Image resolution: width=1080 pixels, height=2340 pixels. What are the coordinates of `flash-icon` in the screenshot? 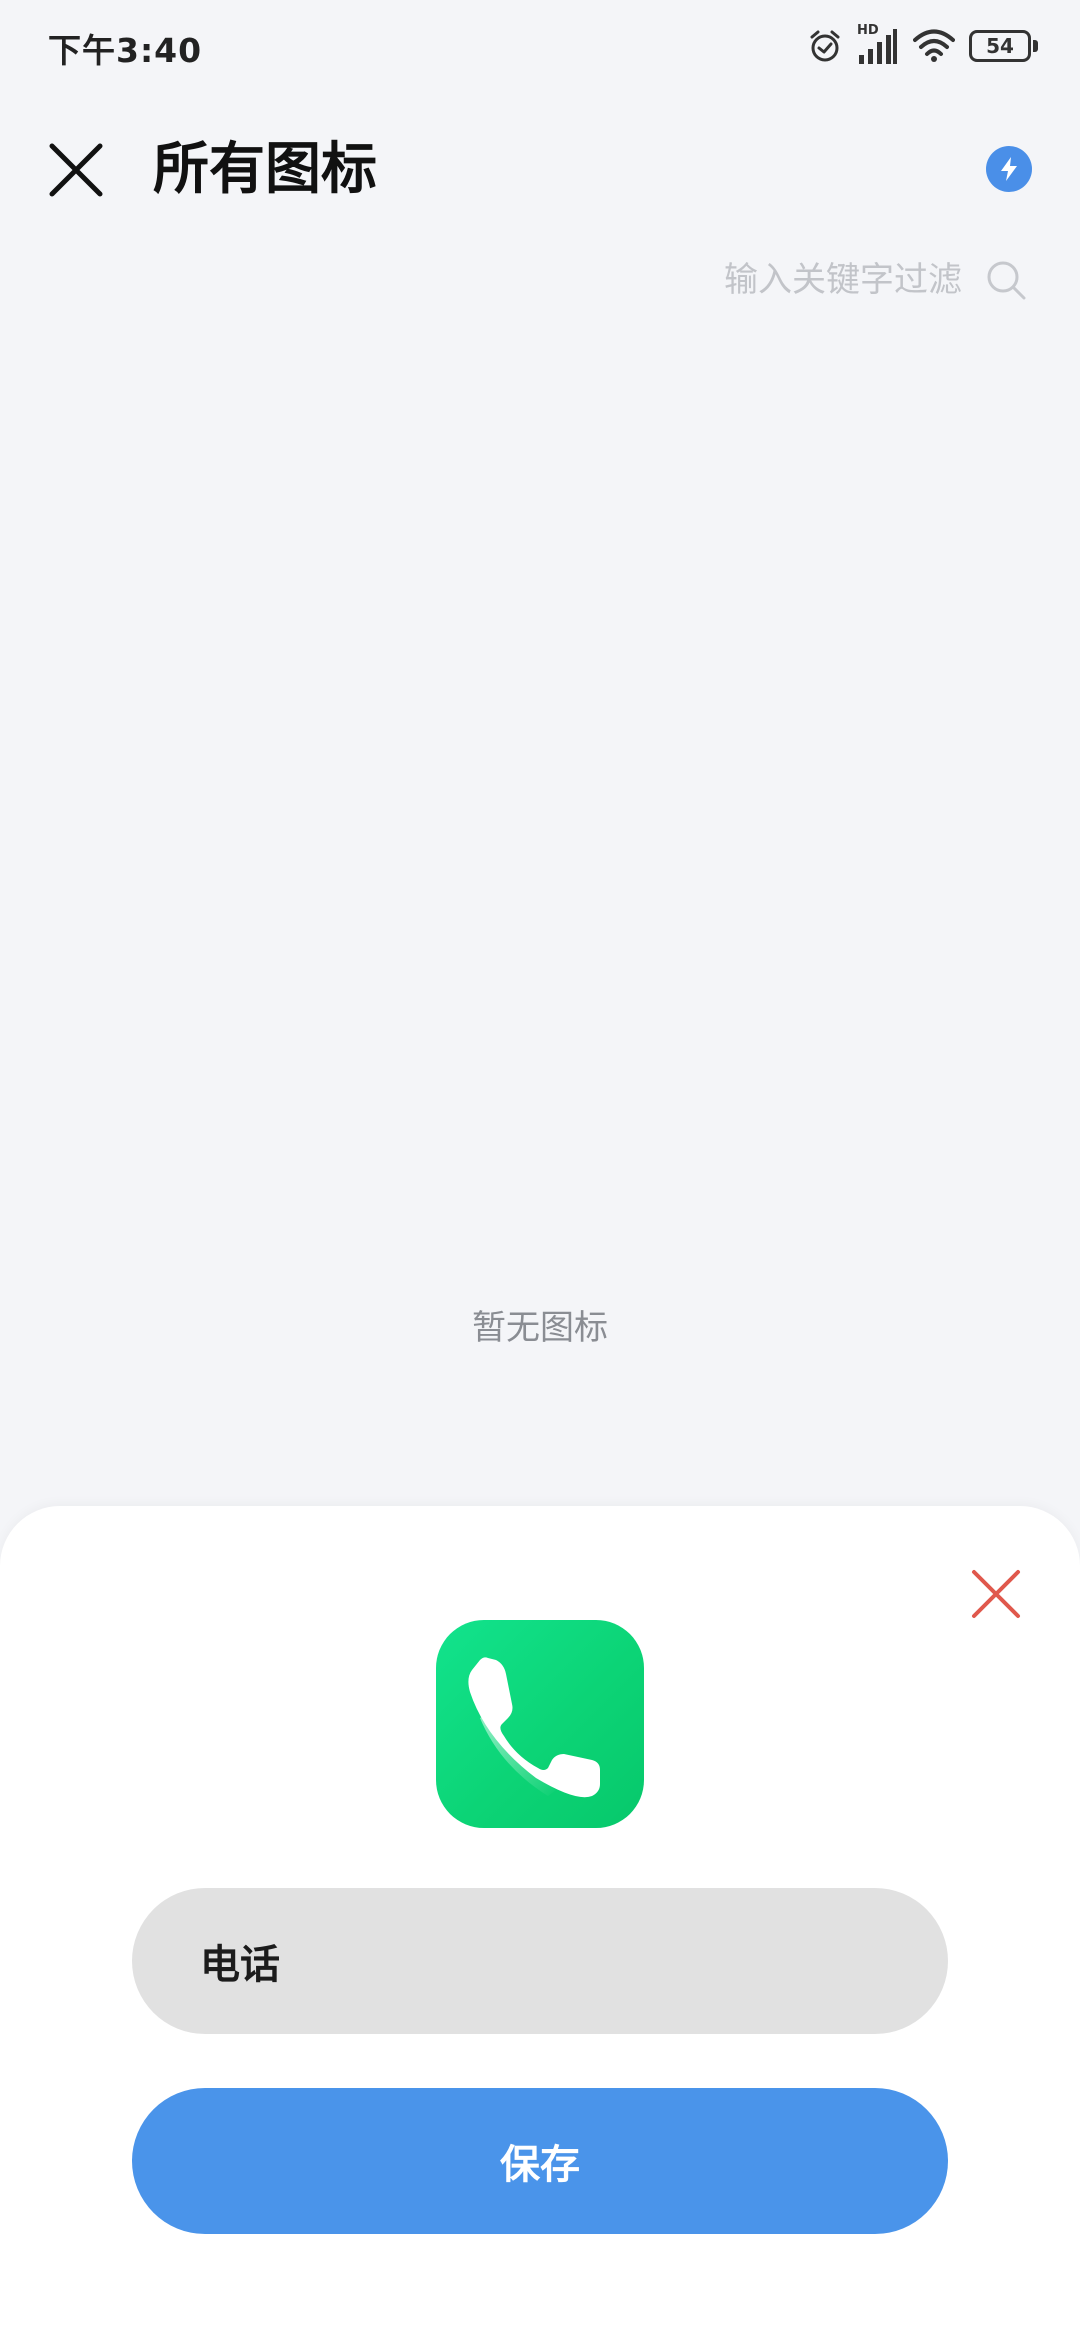 It's located at (1009, 169).